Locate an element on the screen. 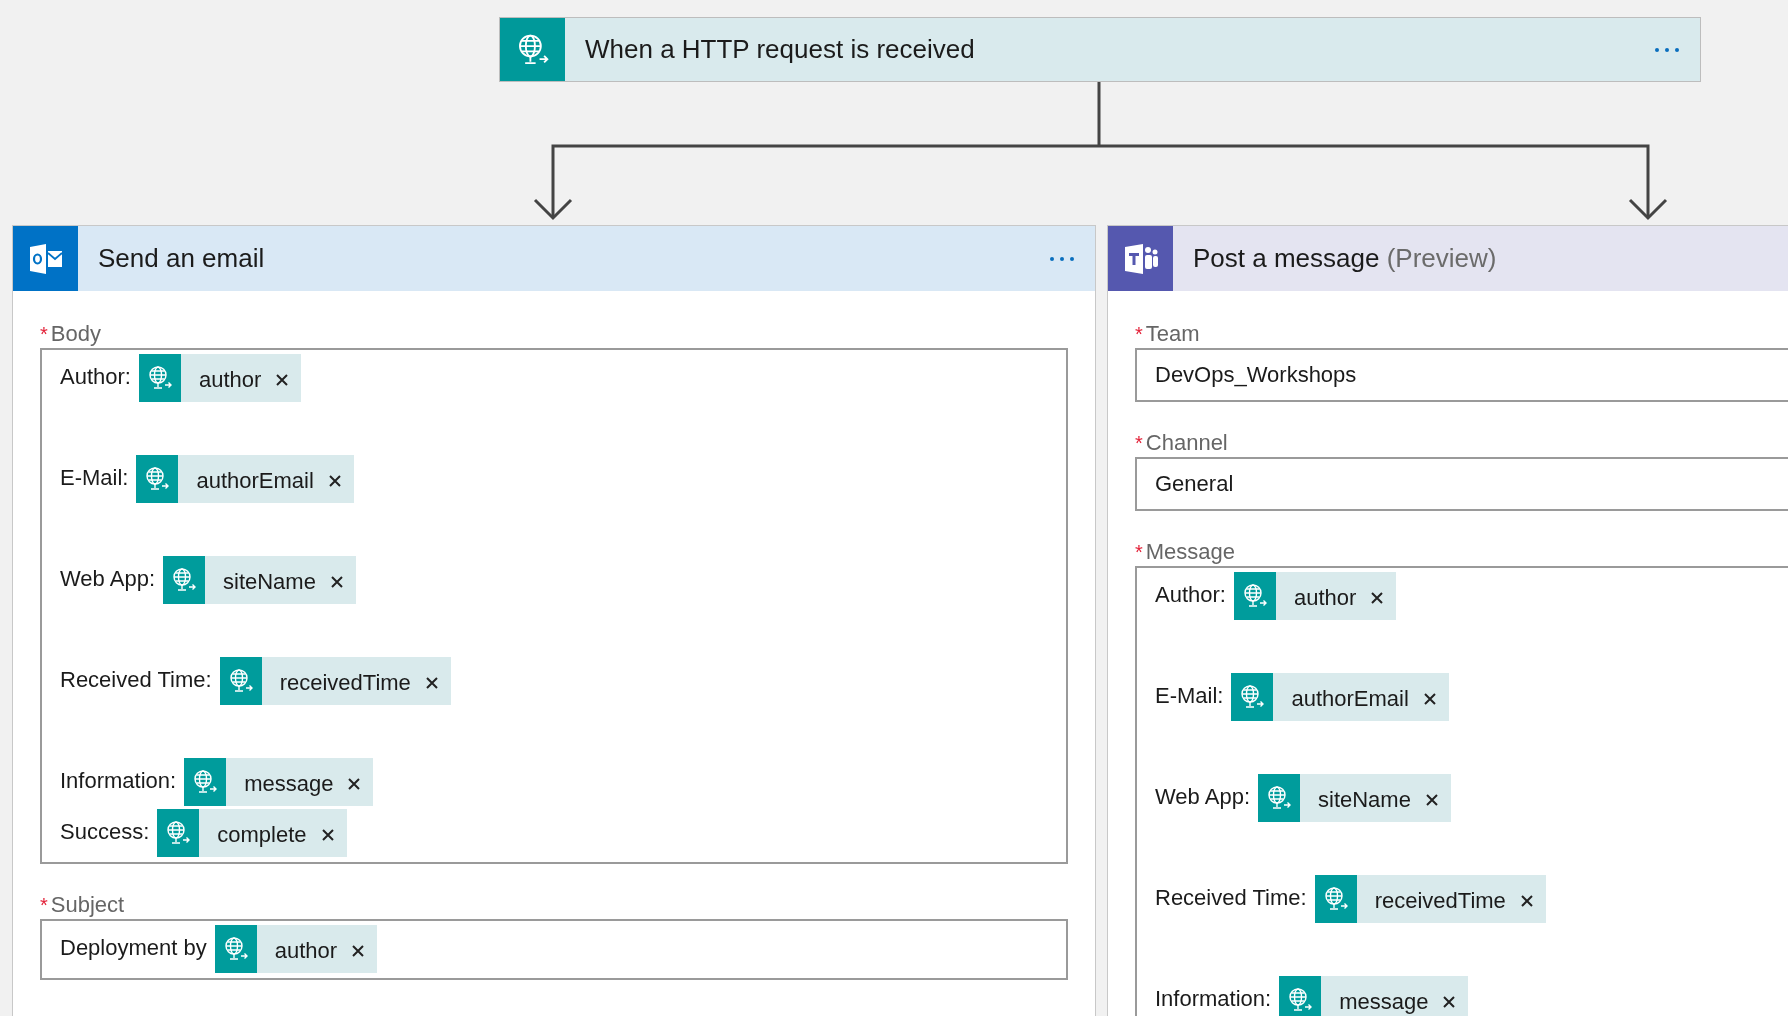 The width and height of the screenshot is (1788, 1016). field-label: Subject is located at coordinates (87, 905).